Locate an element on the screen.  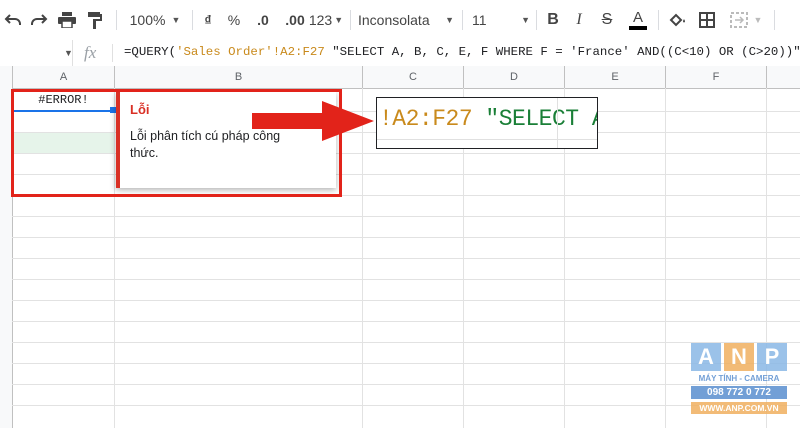
zoom-callout: !A2:F27 "SELECT A, is located at coordinates (487, 123).